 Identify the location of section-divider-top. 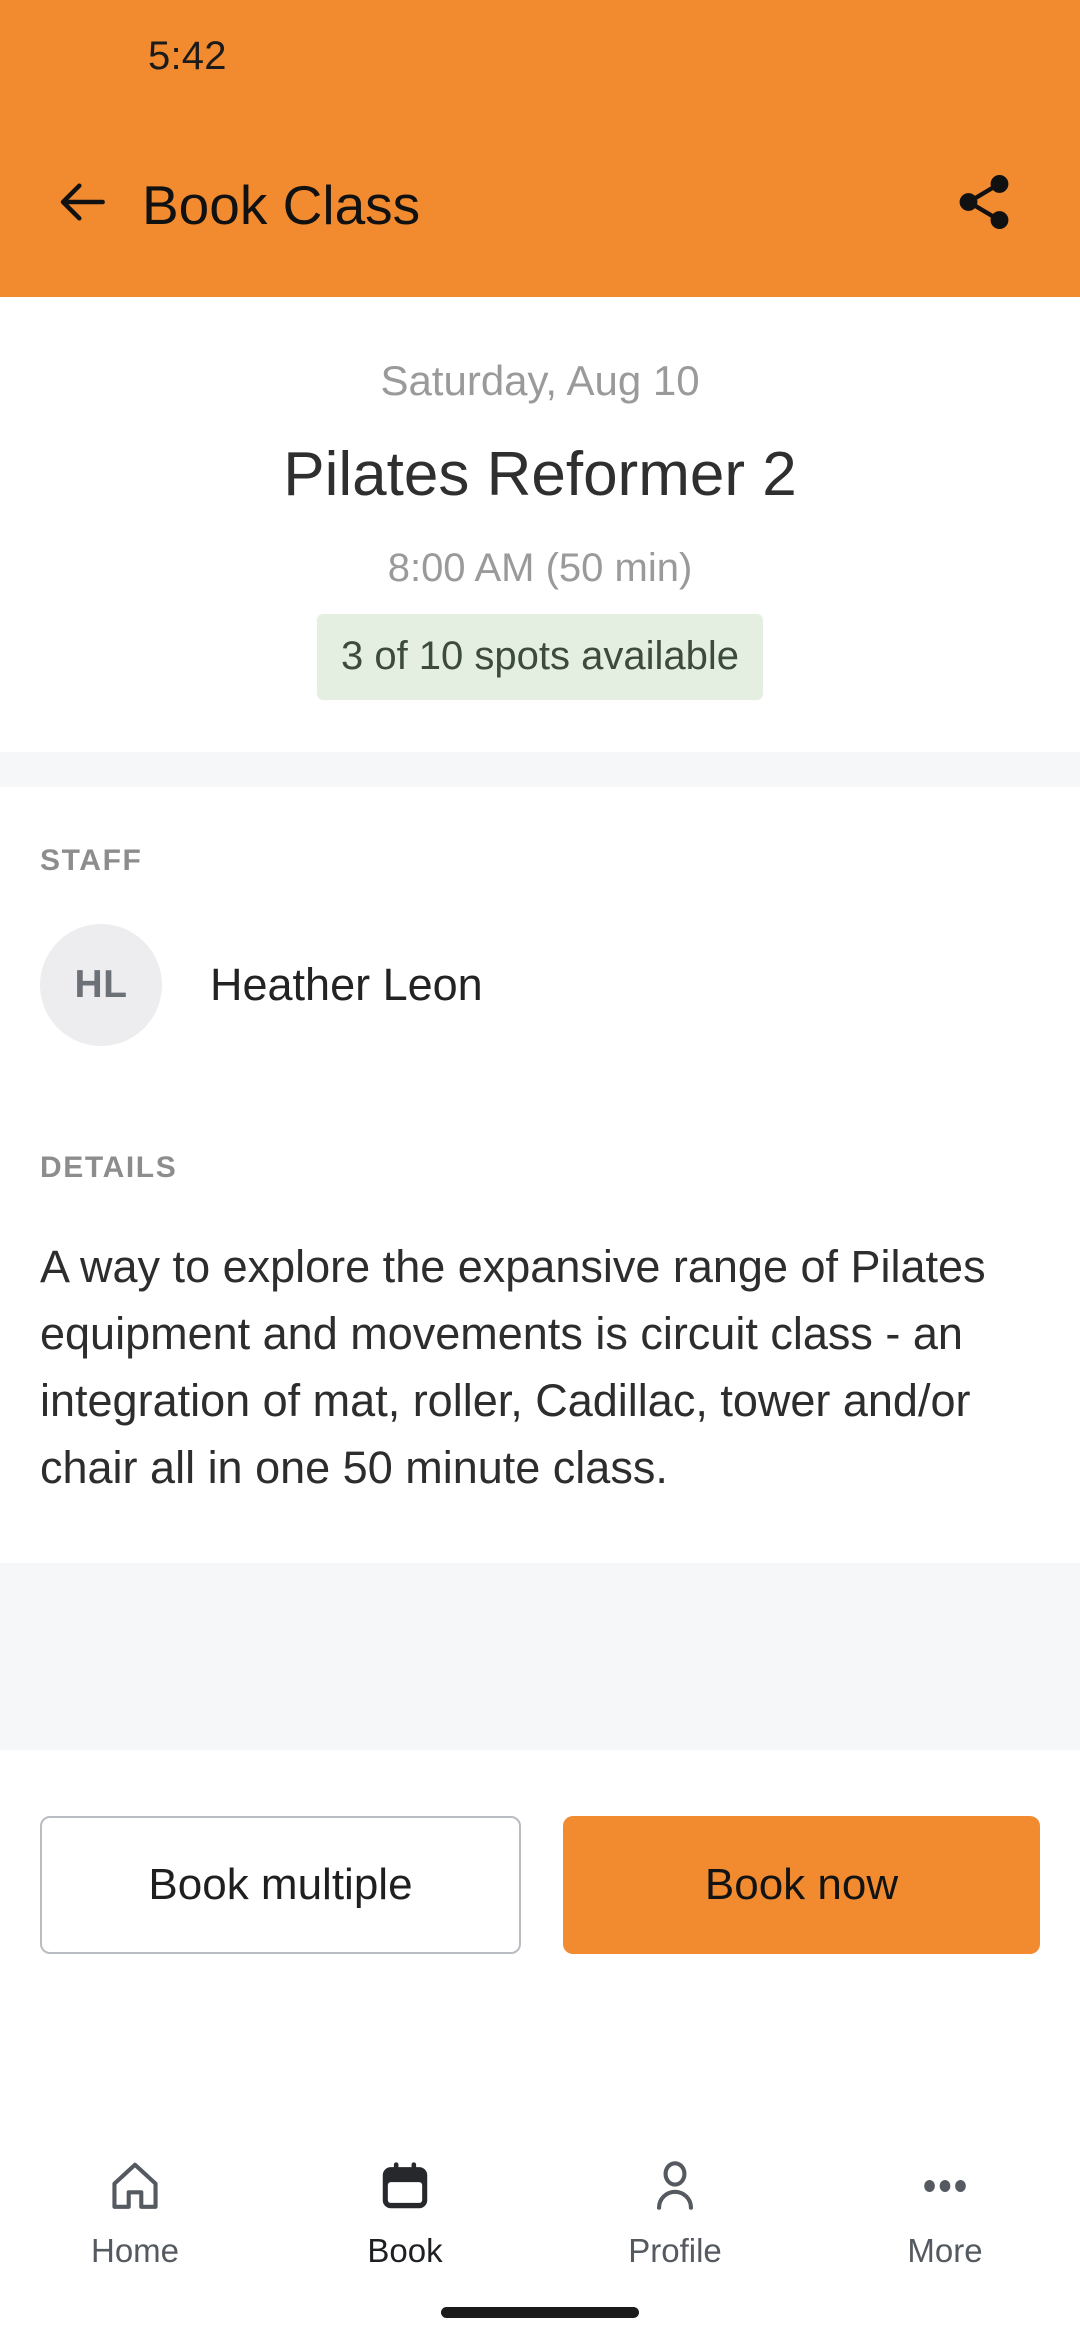
(540, 769).